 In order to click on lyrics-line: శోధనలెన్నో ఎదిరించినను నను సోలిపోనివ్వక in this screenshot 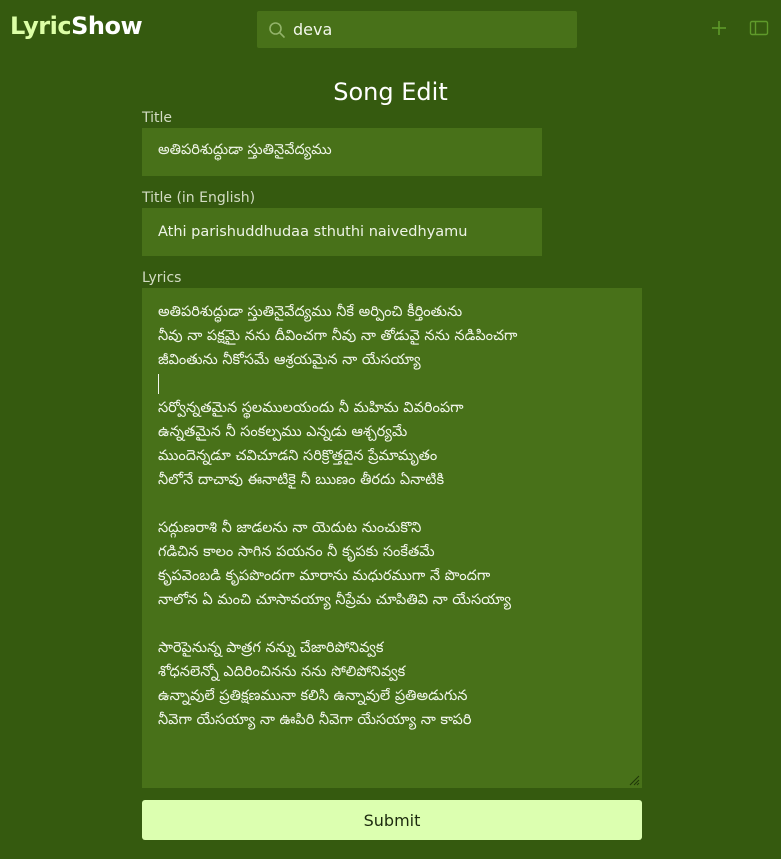, I will do `click(282, 672)`.